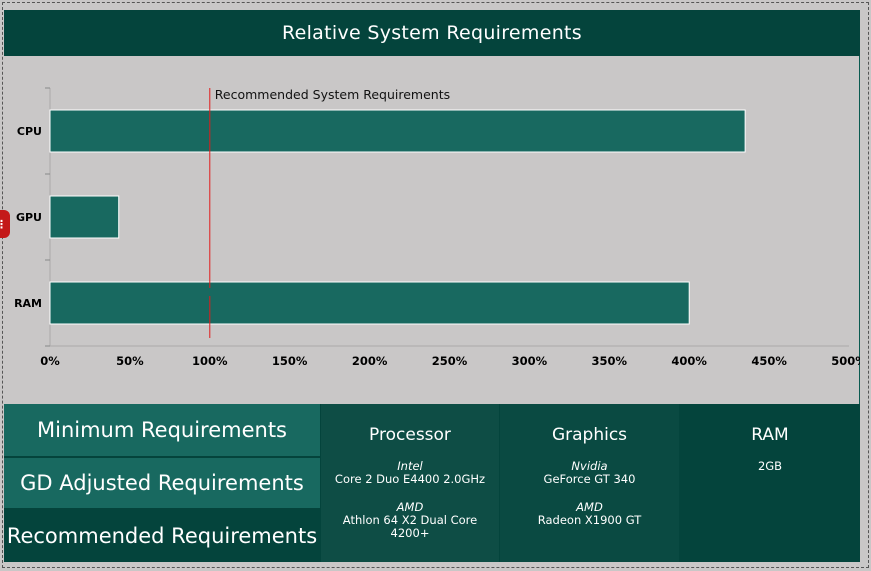 The image size is (871, 571). I want to click on category-label: GPU, so click(29, 217).